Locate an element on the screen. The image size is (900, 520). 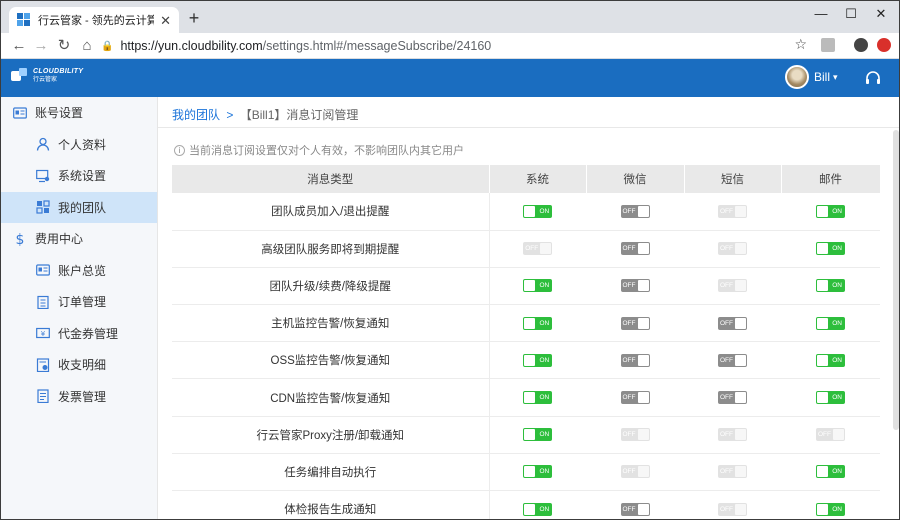
sidebar-item-2: 系统设置 is located at coordinates (79, 176).